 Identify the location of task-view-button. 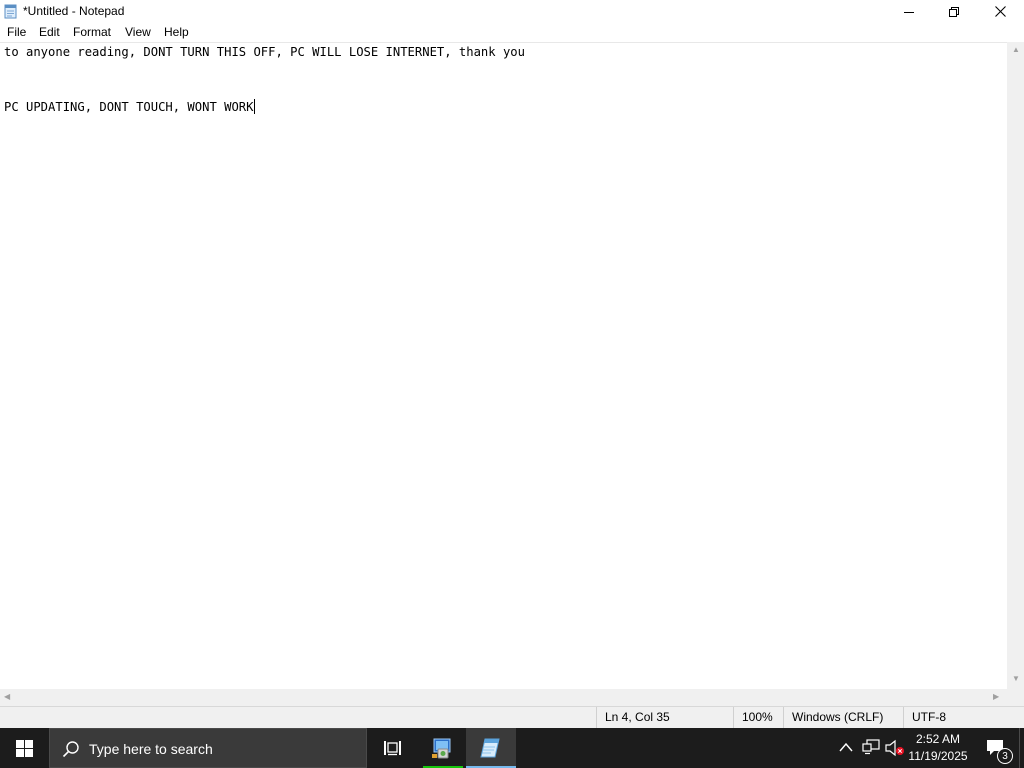
(392, 748).